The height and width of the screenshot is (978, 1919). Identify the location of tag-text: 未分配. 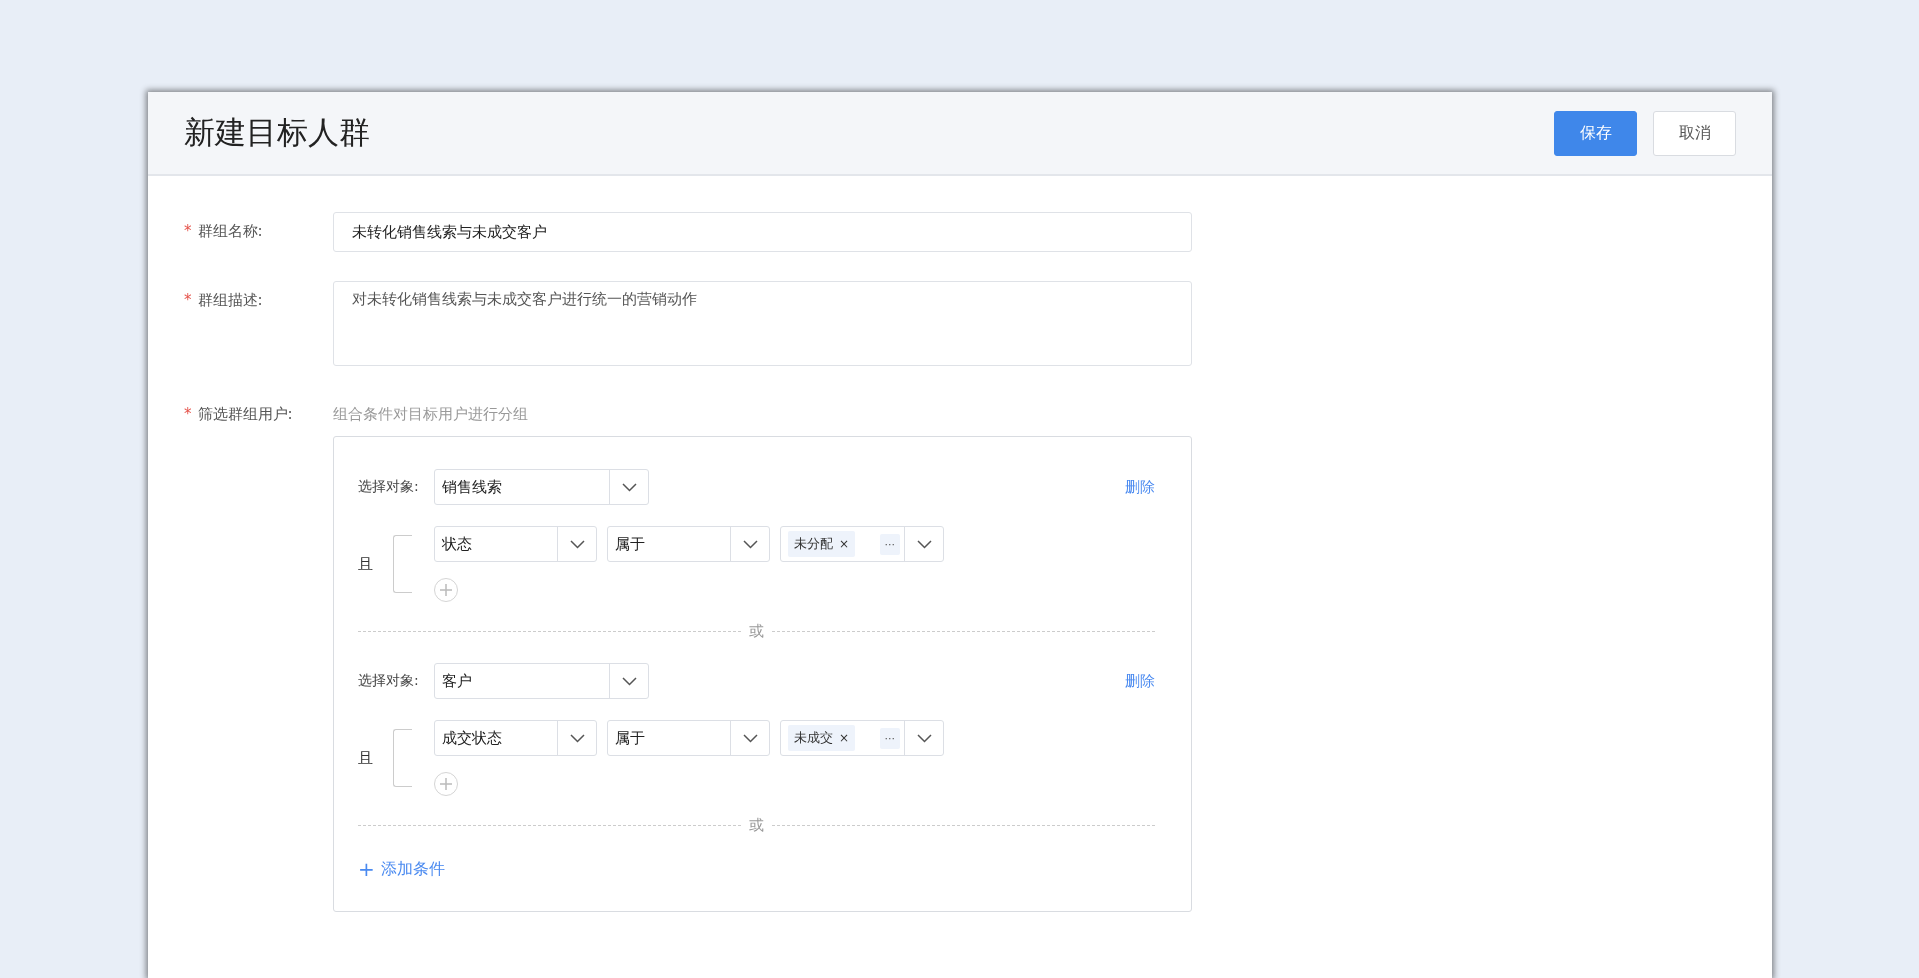
(813, 544).